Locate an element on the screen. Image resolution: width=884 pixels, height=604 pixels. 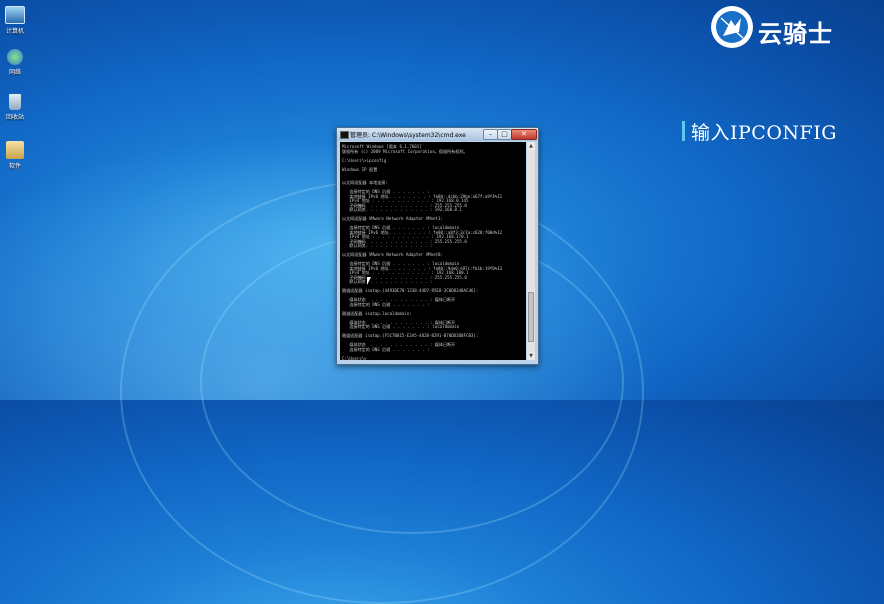
desktop-icon-label: 软件 is located at coordinates (14, 166).